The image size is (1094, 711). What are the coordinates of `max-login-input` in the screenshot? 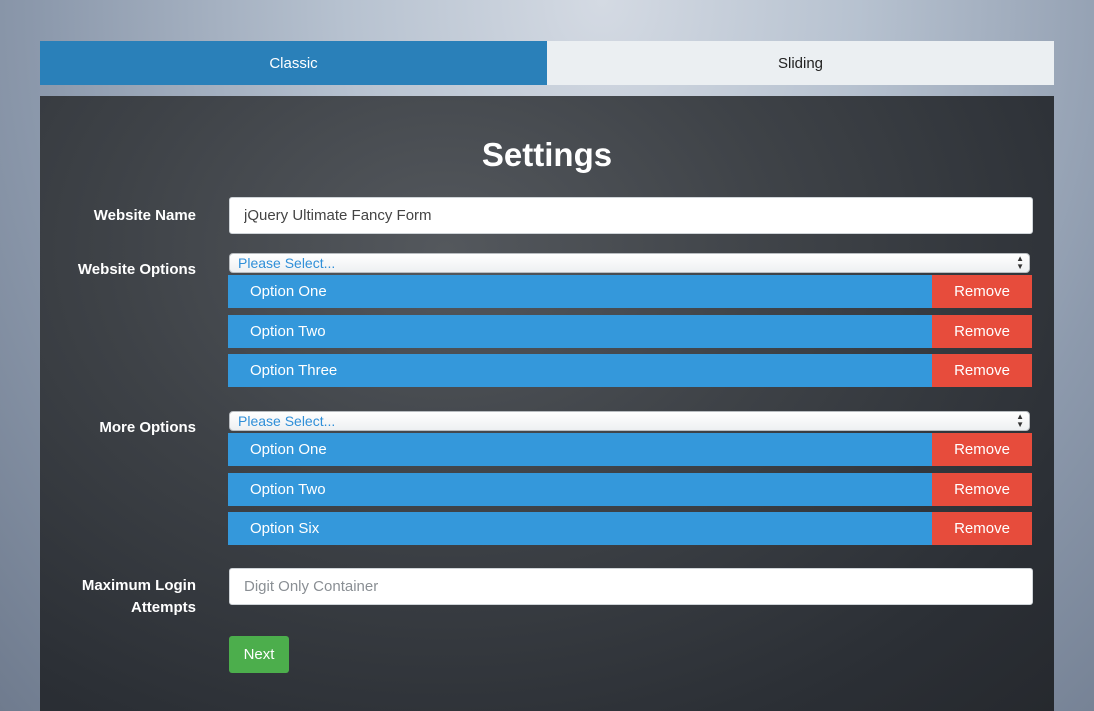 It's located at (631, 586).